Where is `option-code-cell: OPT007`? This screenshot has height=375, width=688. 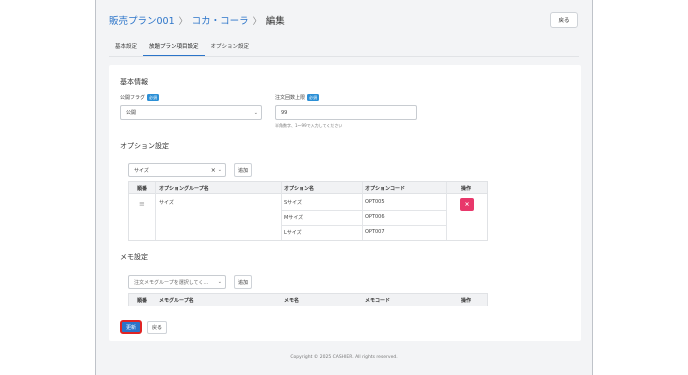 option-code-cell: OPT007 is located at coordinates (375, 232).